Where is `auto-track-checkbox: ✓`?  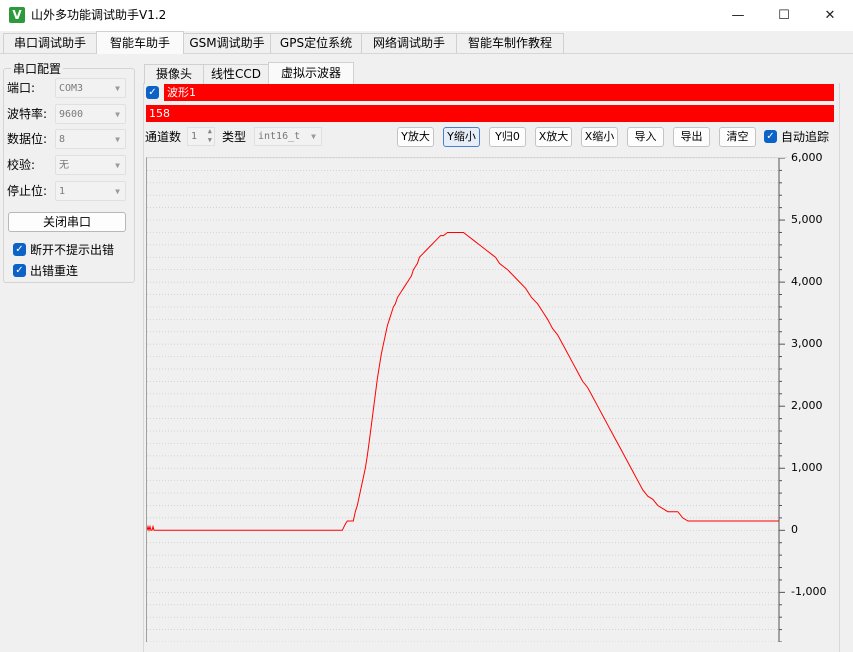 auto-track-checkbox: ✓ is located at coordinates (770, 136).